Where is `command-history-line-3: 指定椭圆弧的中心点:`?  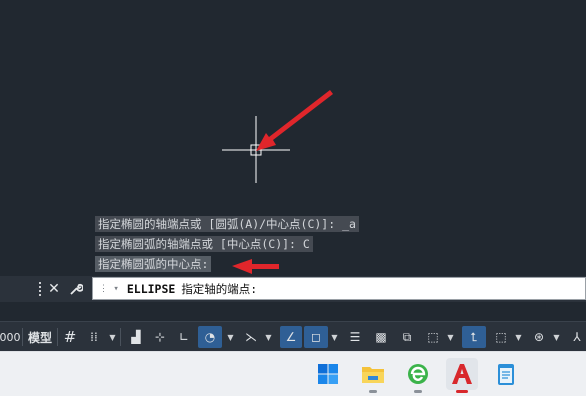
command-history-line-3: 指定椭圆弧的中心点: is located at coordinates (153, 264).